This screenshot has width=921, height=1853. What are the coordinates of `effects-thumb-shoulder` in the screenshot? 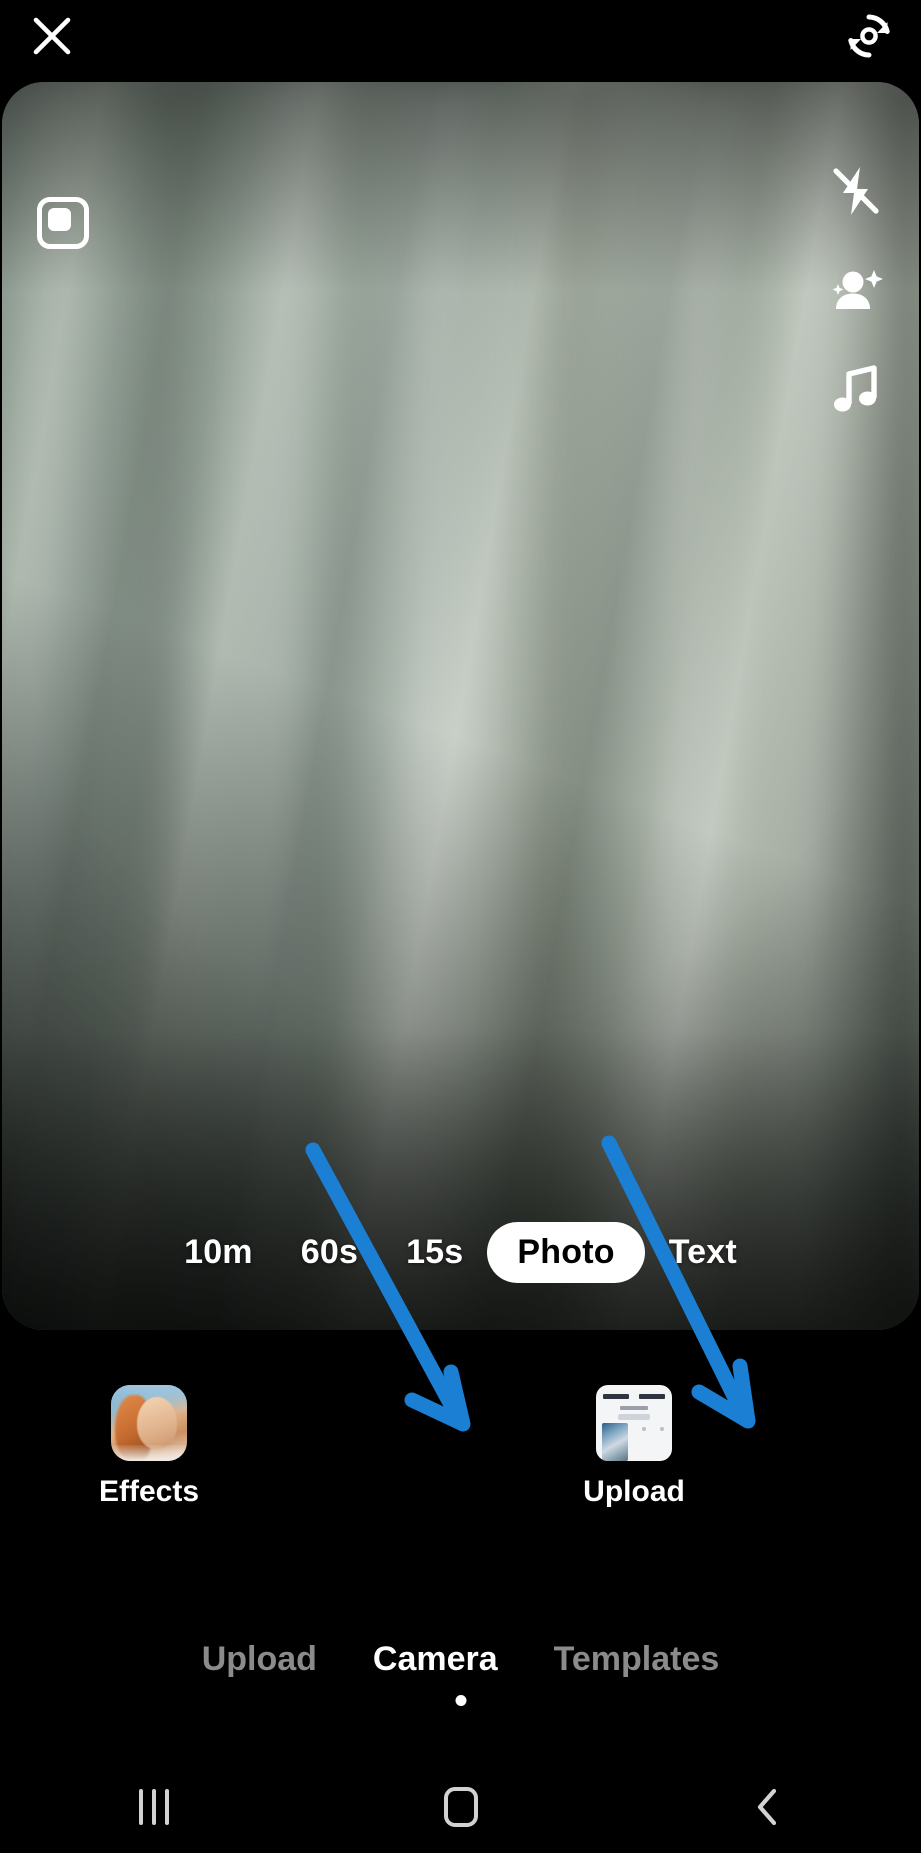 It's located at (149, 1453).